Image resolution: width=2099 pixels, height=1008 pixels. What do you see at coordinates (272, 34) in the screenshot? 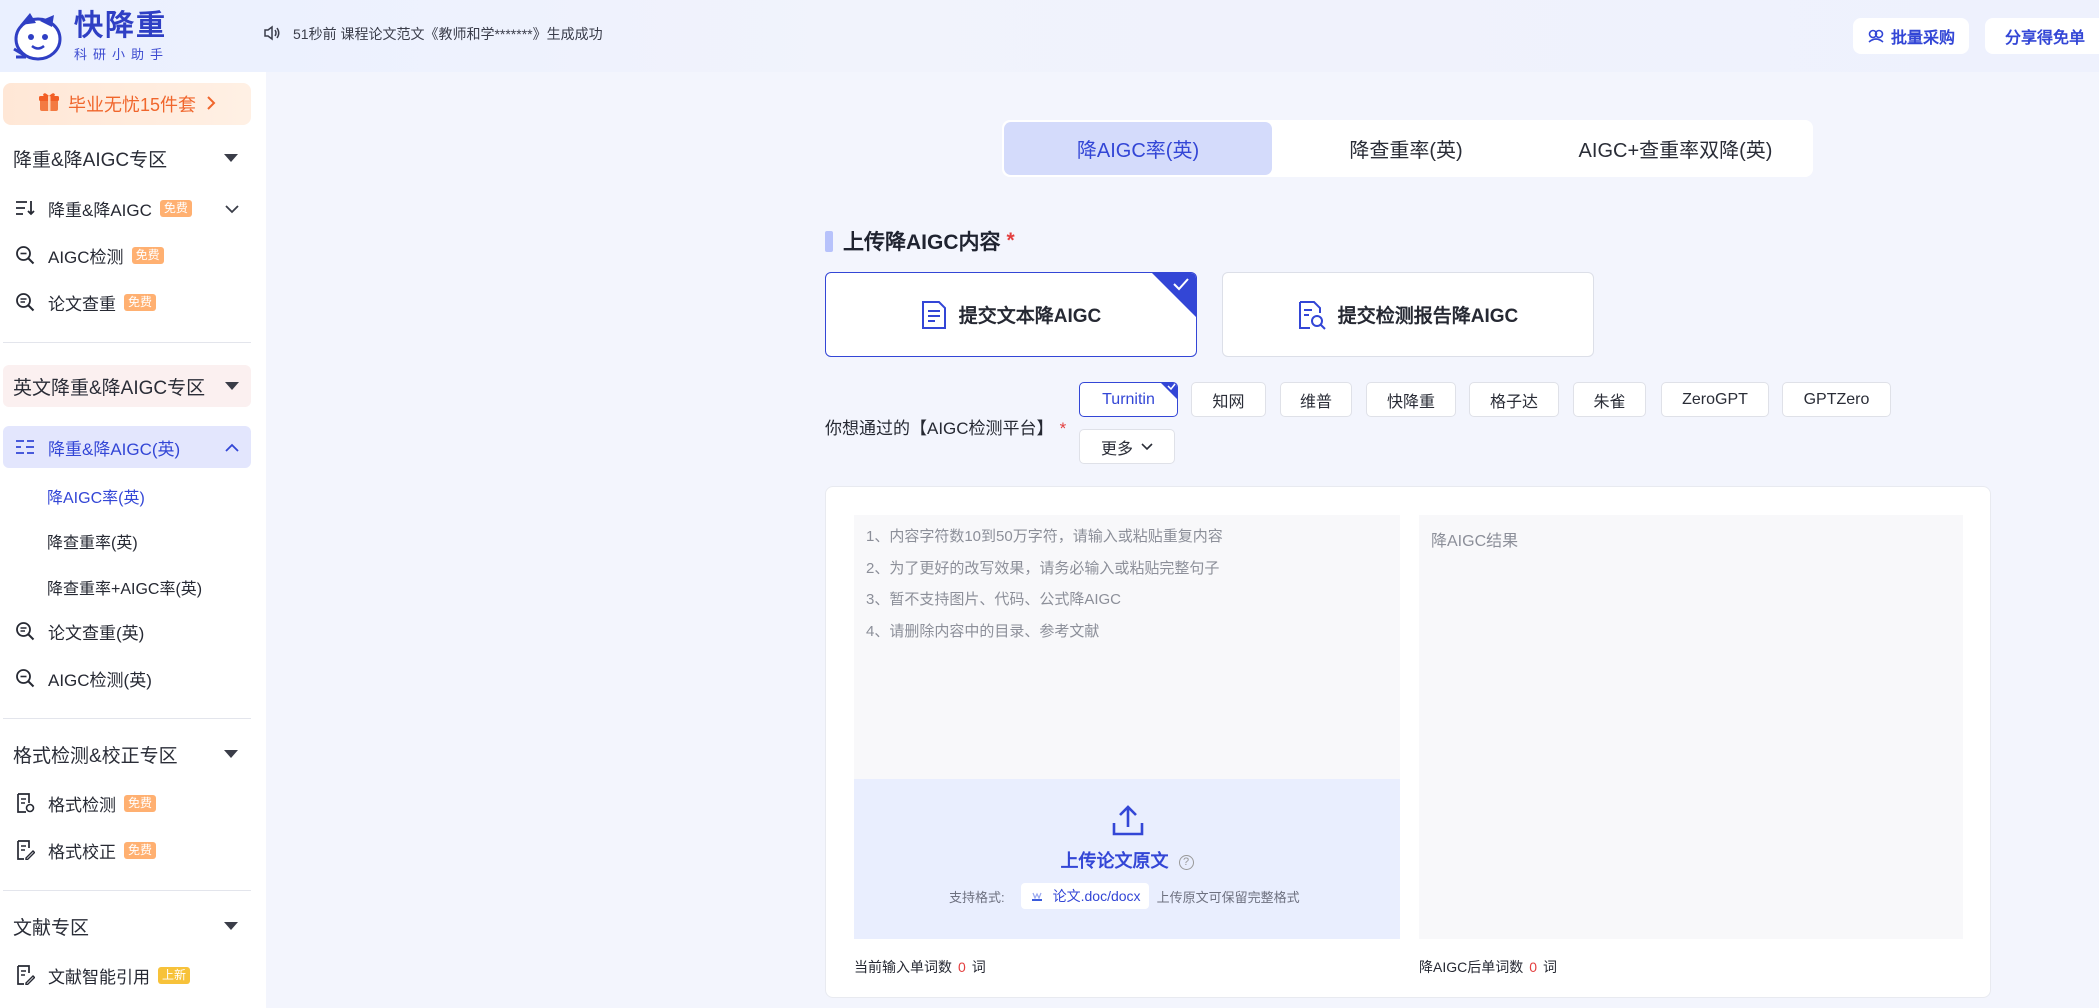
I see `speaker-icon` at bounding box center [272, 34].